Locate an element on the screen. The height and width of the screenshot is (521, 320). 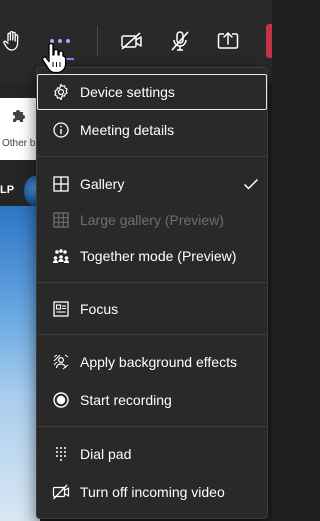
dial-pad-icon is located at coordinates (61, 454).